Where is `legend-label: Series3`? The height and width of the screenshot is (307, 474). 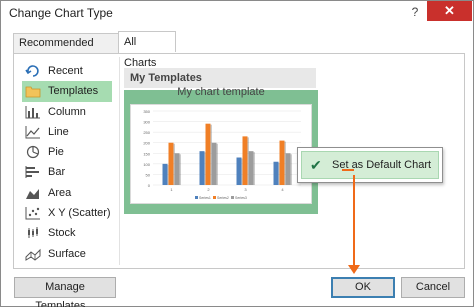
legend-label: Series3 is located at coordinates (241, 198).